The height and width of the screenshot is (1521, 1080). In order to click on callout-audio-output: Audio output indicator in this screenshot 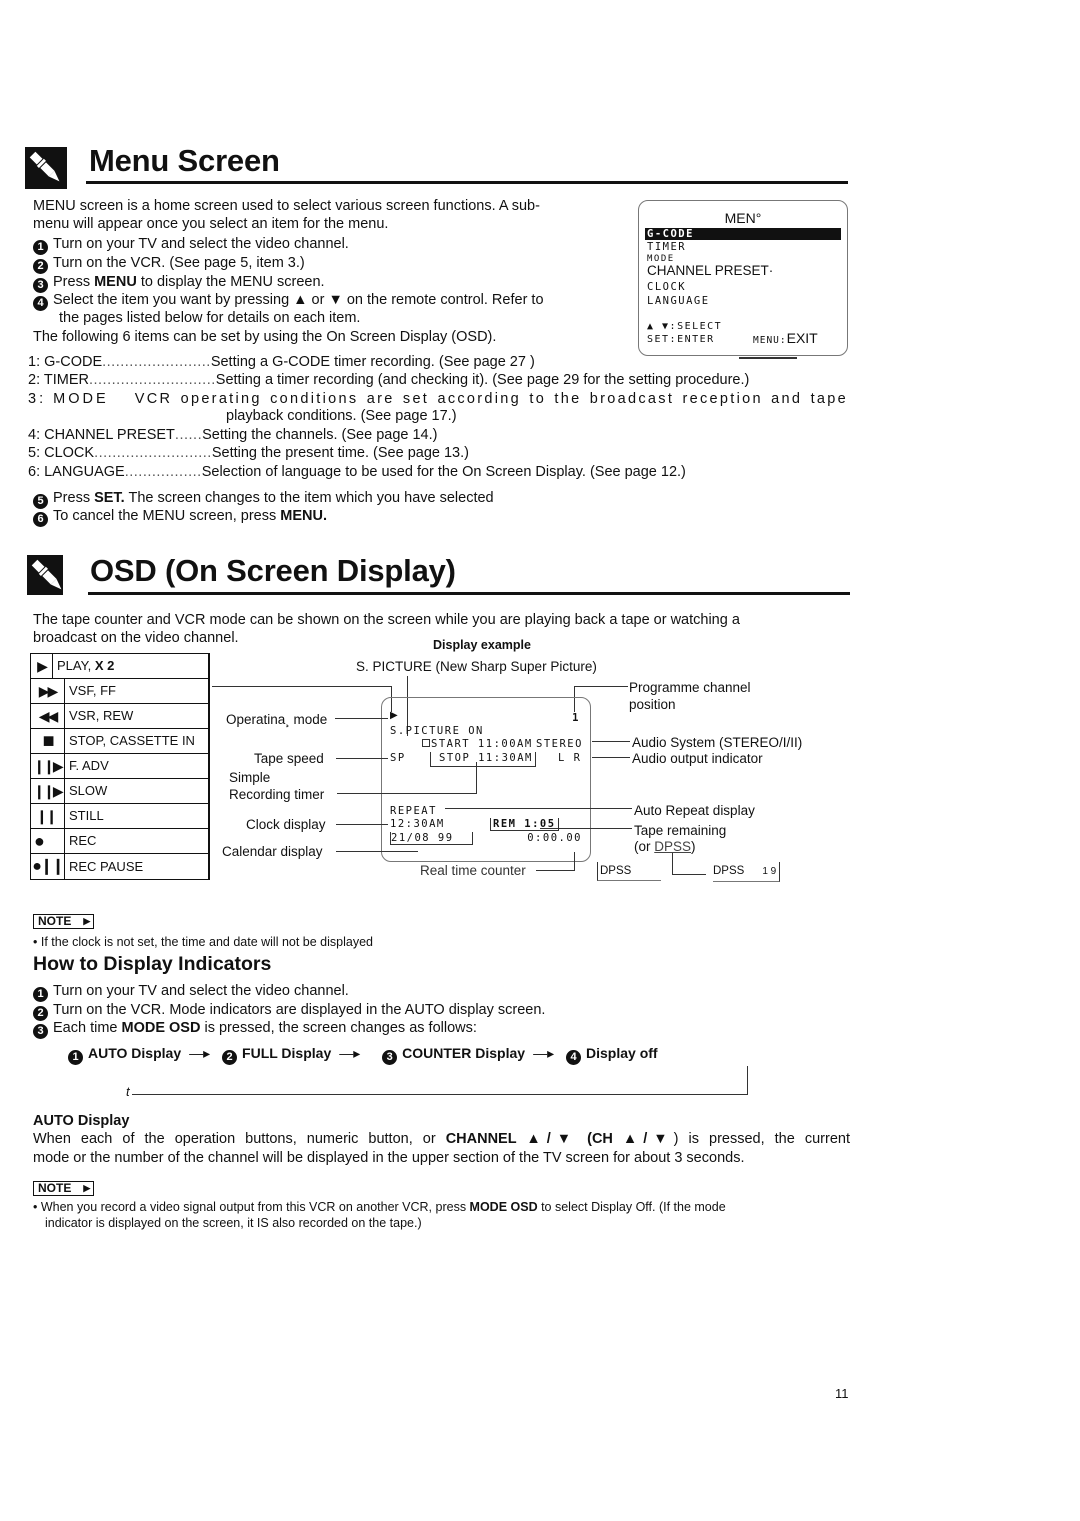, I will do `click(697, 758)`.